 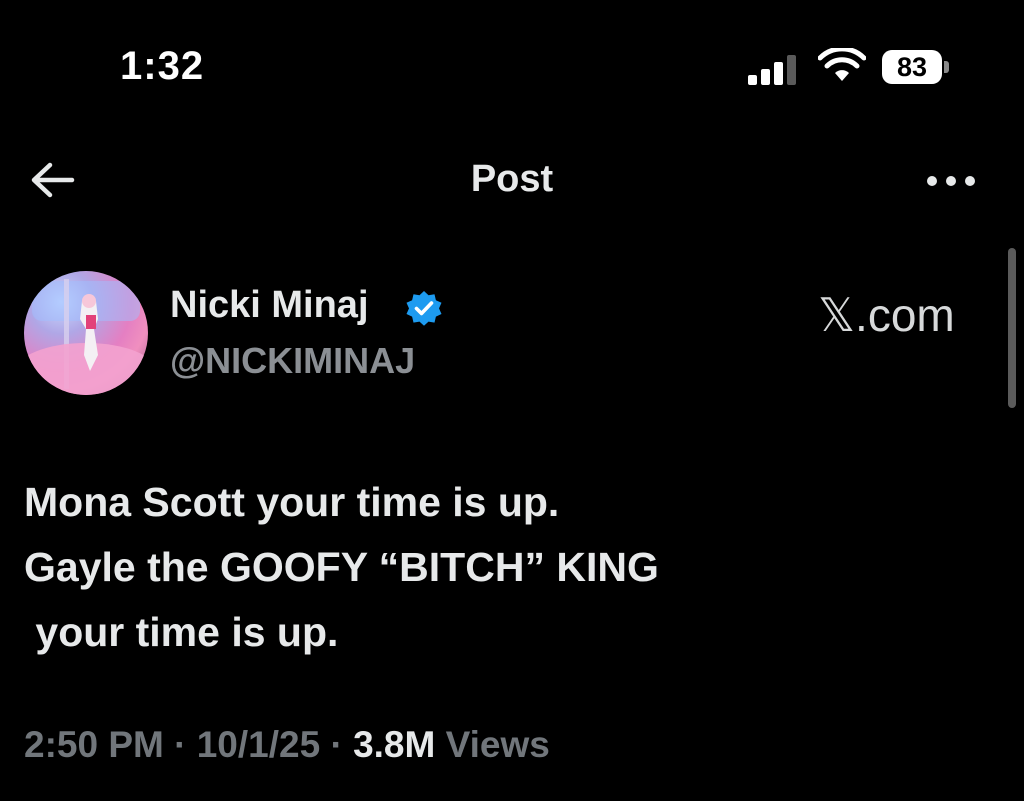 What do you see at coordinates (946, 67) in the screenshot?
I see `battery-cap` at bounding box center [946, 67].